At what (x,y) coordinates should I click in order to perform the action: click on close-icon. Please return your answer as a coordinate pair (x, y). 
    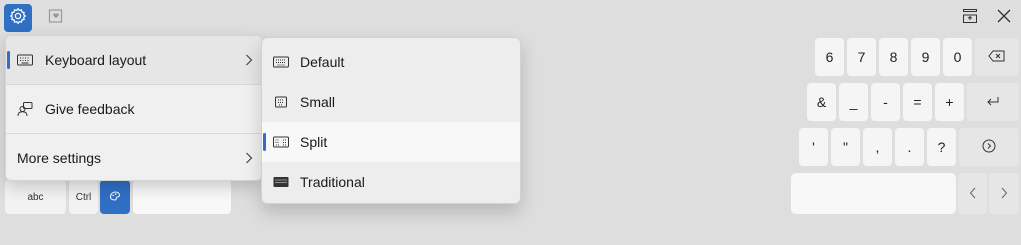
    Looking at the image, I should click on (1004, 18).